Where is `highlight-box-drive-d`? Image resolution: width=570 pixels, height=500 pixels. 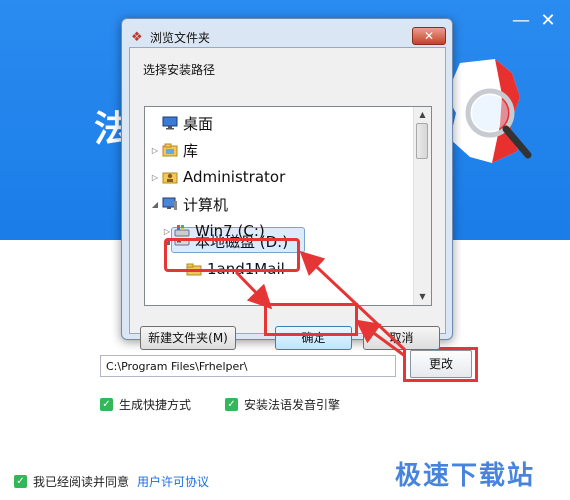
highlight-box-drive-d is located at coordinates (232, 255).